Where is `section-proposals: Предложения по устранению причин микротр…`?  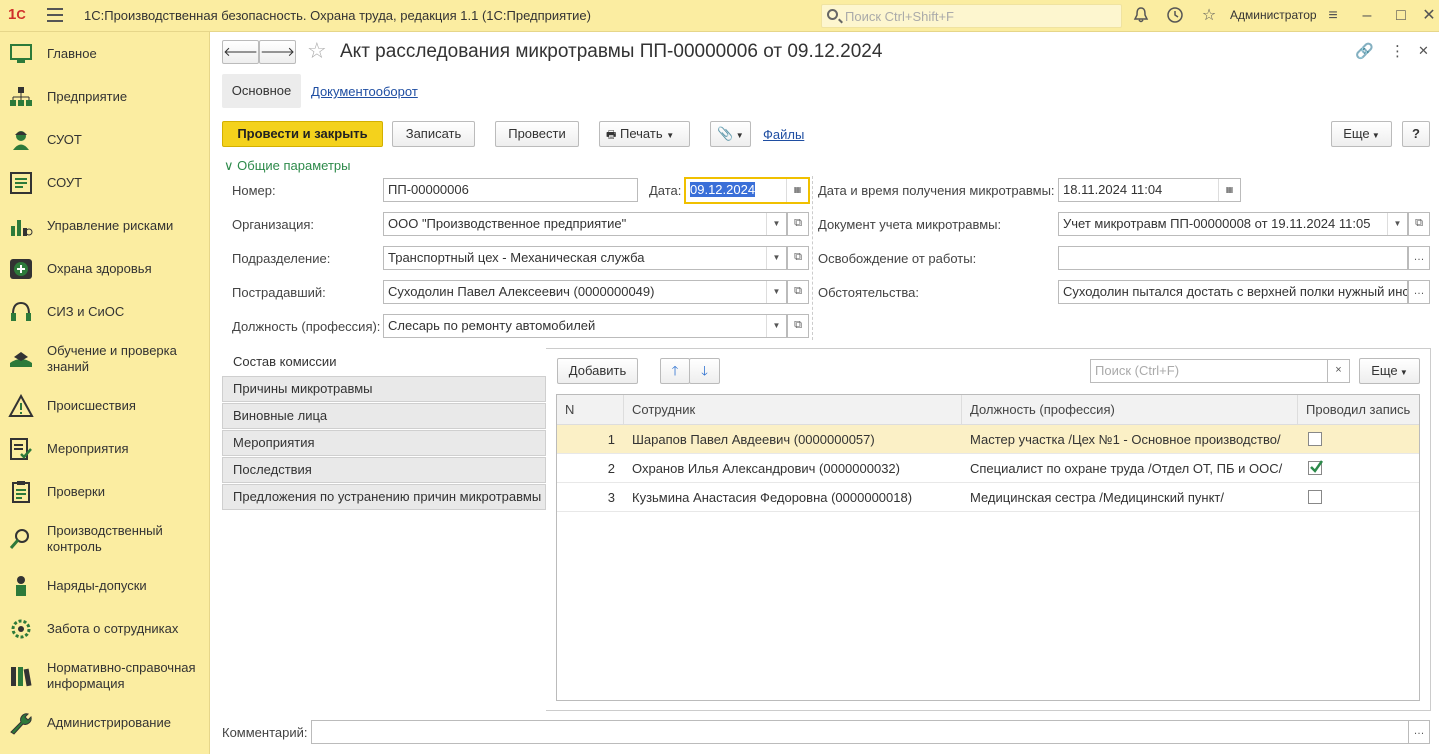 section-proposals: Предложения по устранению причин микротр… is located at coordinates (384, 497).